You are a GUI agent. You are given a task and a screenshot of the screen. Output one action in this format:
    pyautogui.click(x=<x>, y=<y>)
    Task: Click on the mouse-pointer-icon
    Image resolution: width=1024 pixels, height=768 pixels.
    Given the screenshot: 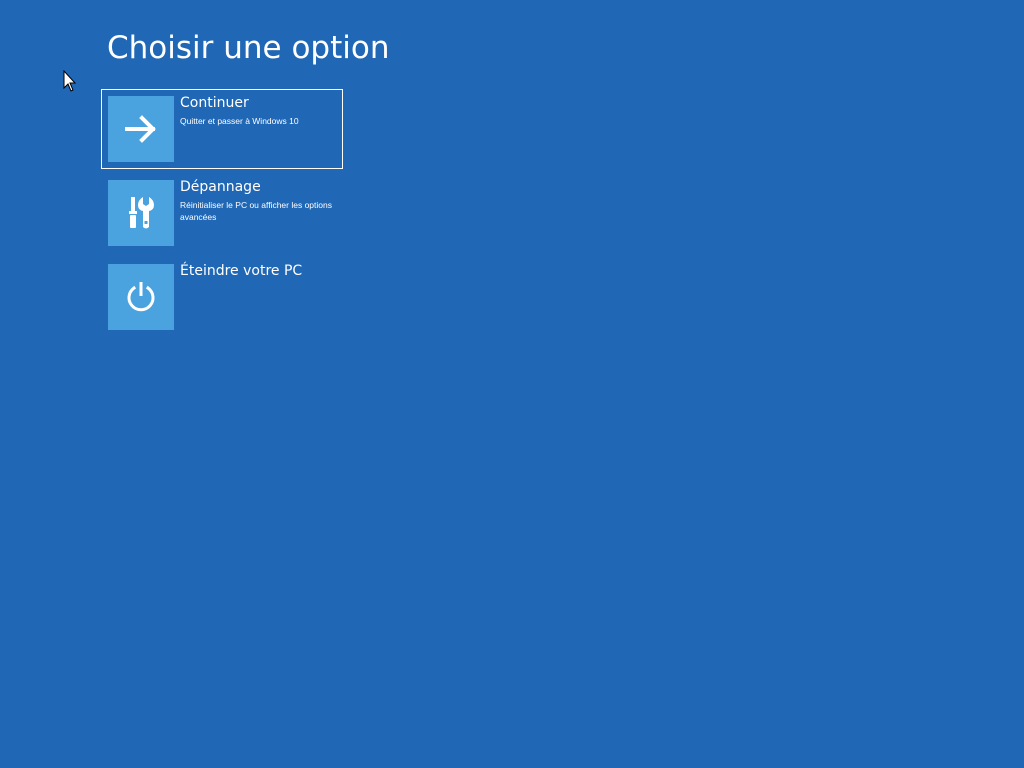 What is the action you would take?
    pyautogui.click(x=70, y=81)
    